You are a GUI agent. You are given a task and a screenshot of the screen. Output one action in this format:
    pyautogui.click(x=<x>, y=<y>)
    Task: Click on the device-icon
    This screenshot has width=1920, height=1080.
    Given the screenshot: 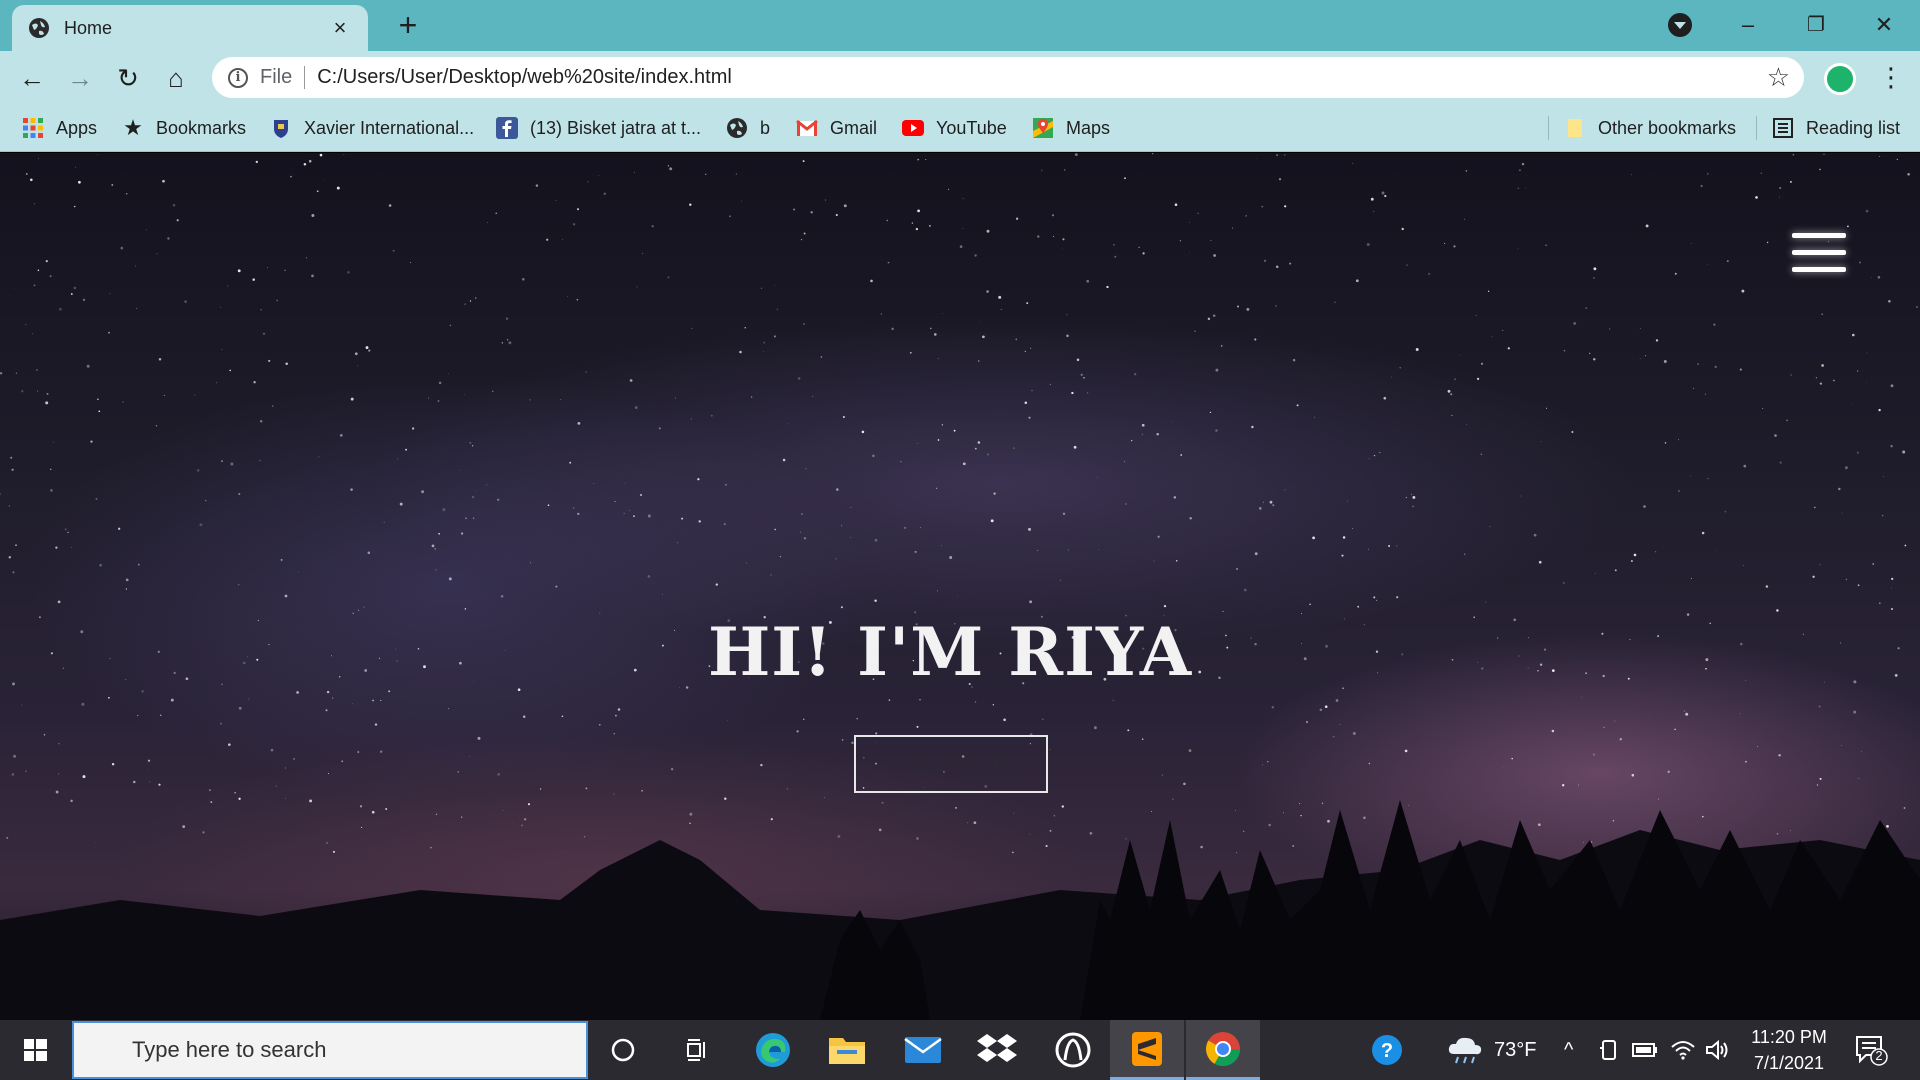 What is the action you would take?
    pyautogui.click(x=1609, y=1050)
    